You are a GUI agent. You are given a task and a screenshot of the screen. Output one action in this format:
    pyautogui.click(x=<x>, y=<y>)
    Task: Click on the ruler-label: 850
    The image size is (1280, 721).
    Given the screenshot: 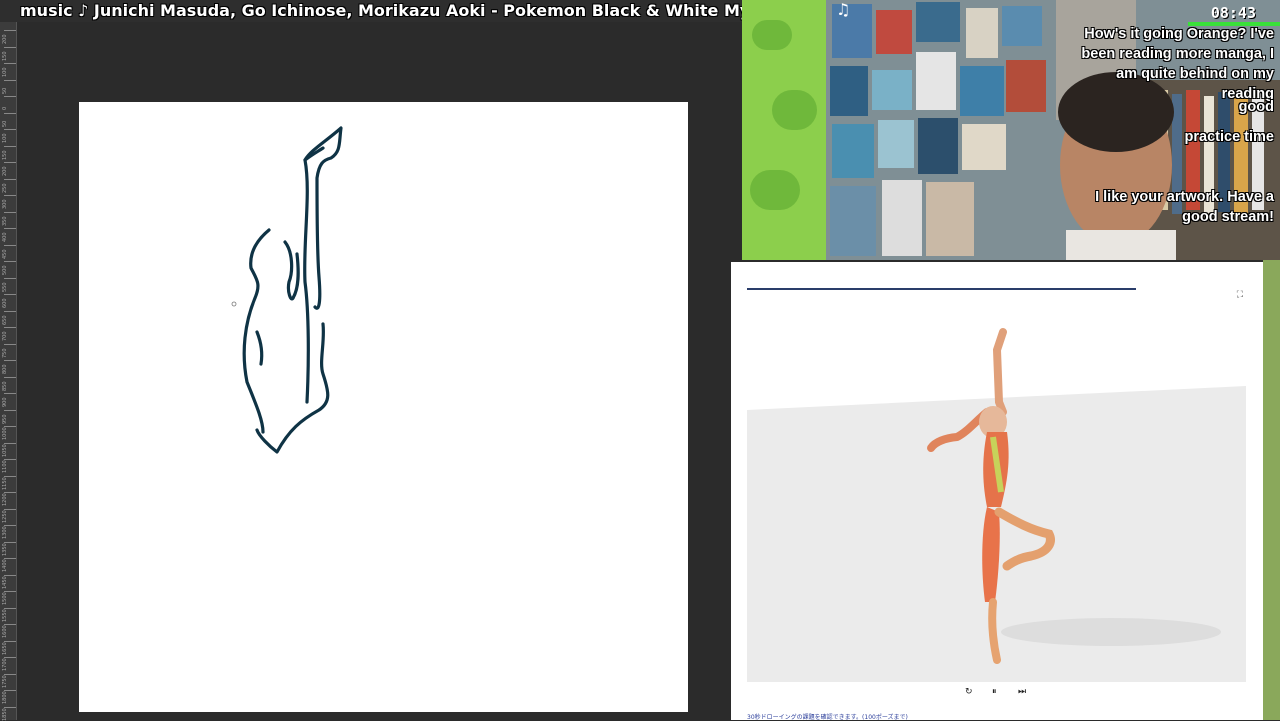 What is the action you would take?
    pyautogui.click(x=5, y=385)
    